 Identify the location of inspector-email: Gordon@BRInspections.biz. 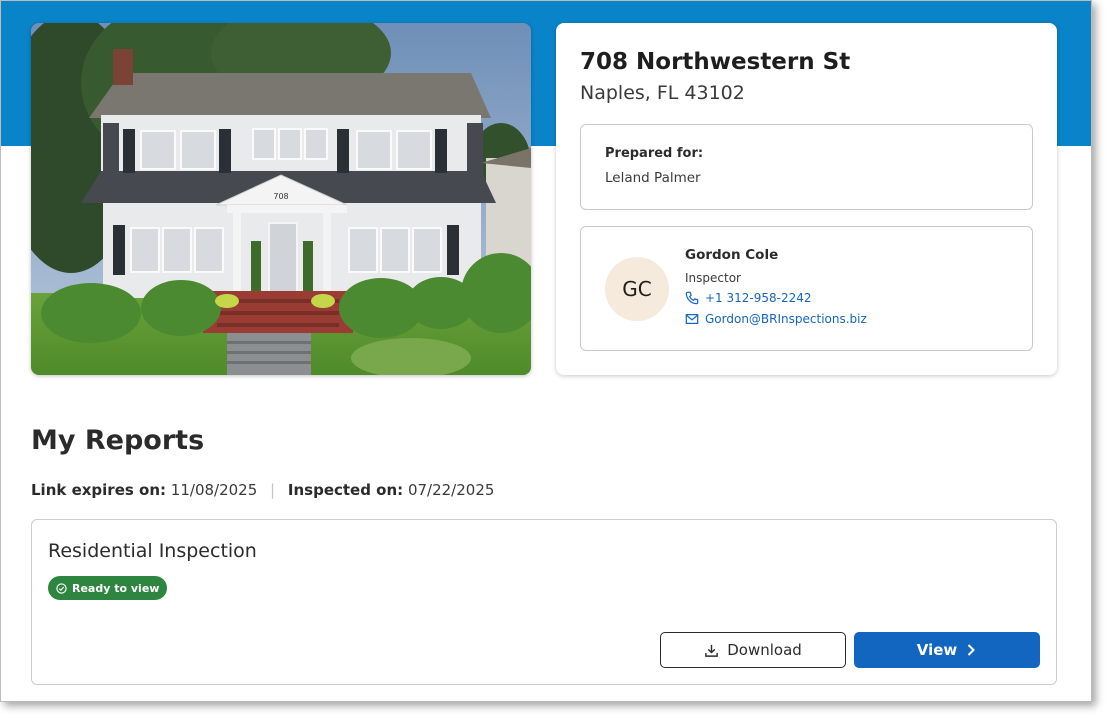
(786, 319).